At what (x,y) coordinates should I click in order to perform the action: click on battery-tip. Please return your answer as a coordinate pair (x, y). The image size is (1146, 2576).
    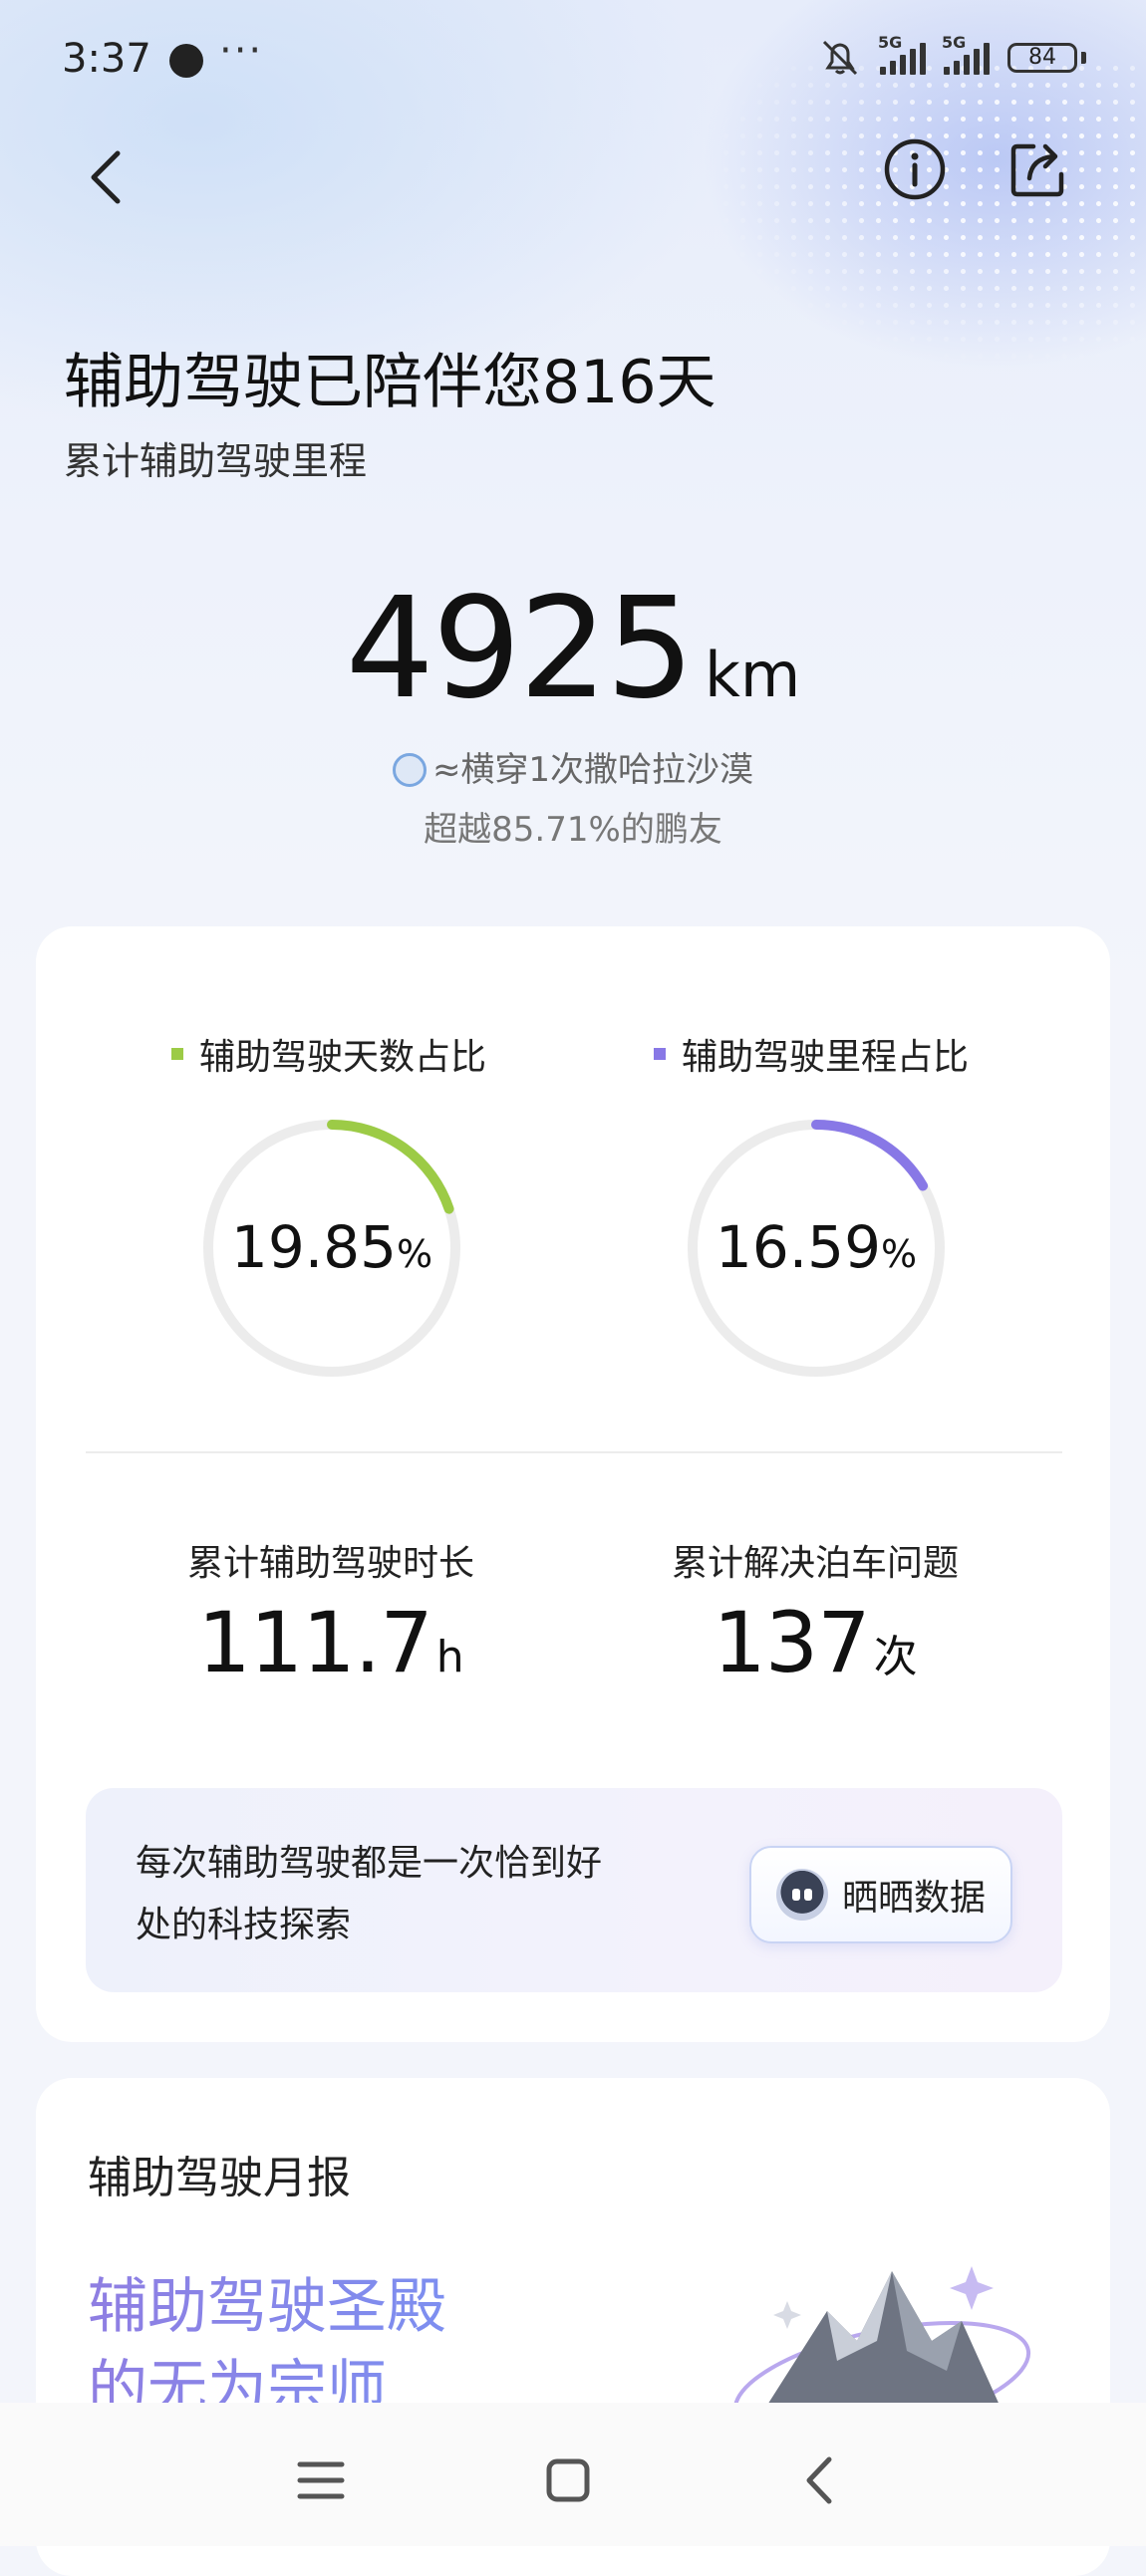
    Looking at the image, I should click on (1083, 58).